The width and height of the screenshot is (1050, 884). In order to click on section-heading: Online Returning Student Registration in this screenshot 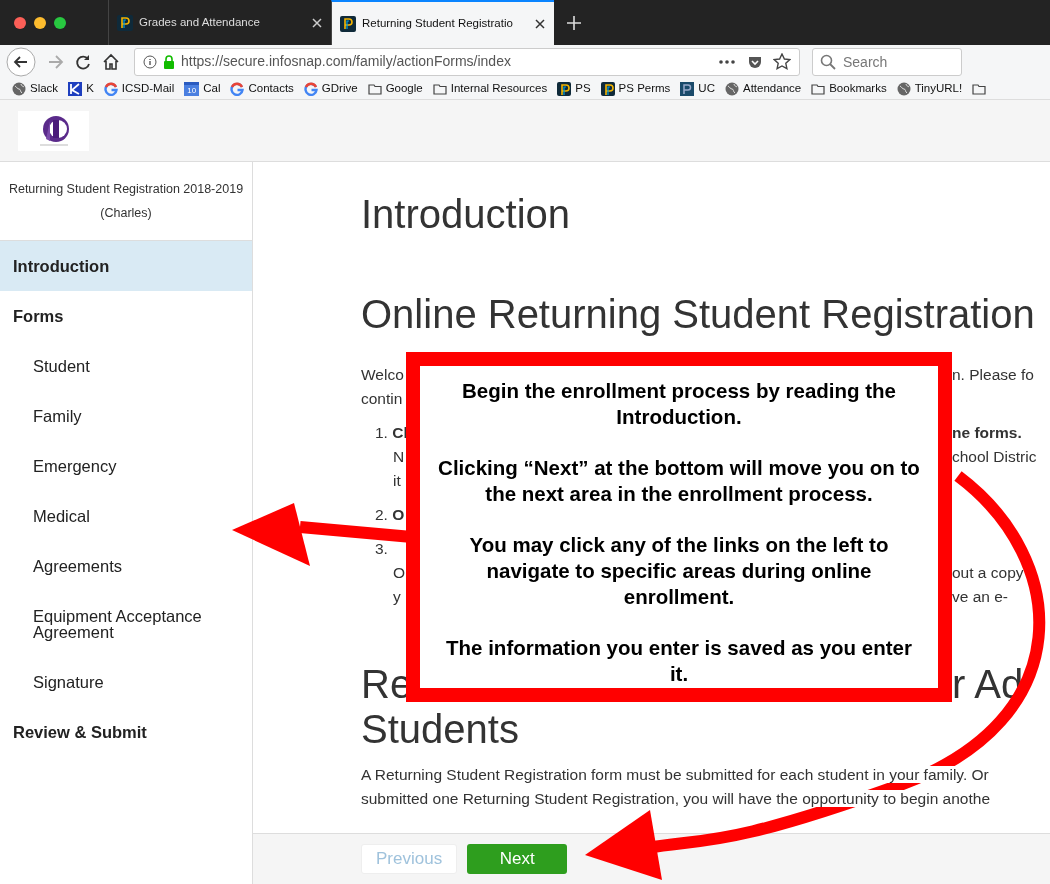, I will do `click(698, 314)`.